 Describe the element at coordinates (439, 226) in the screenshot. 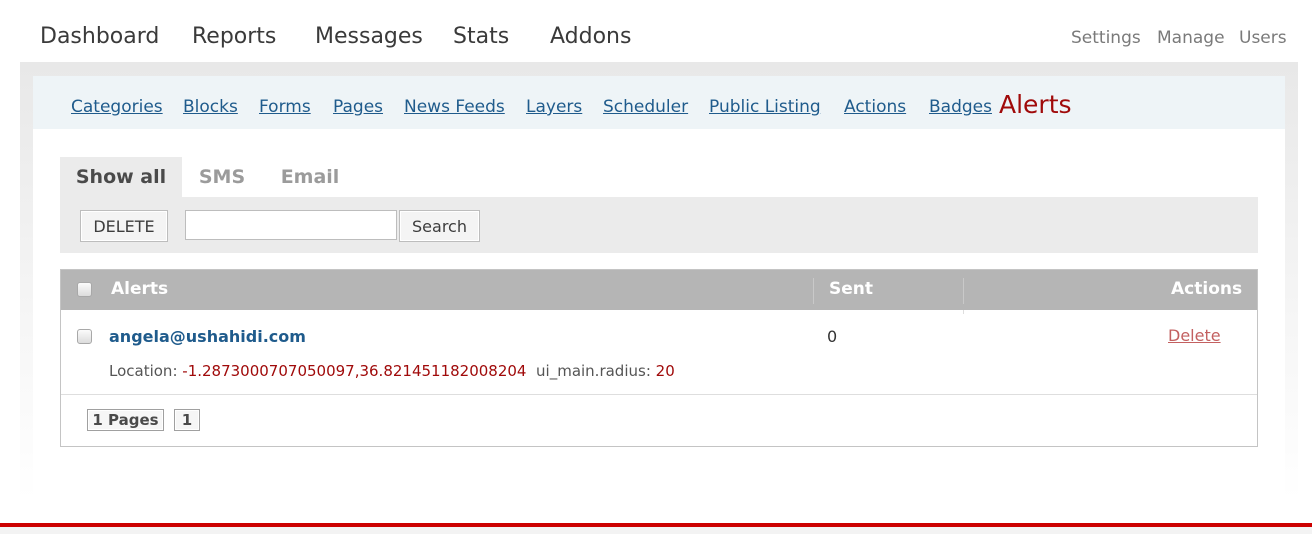

I see `search-button: Search` at that location.